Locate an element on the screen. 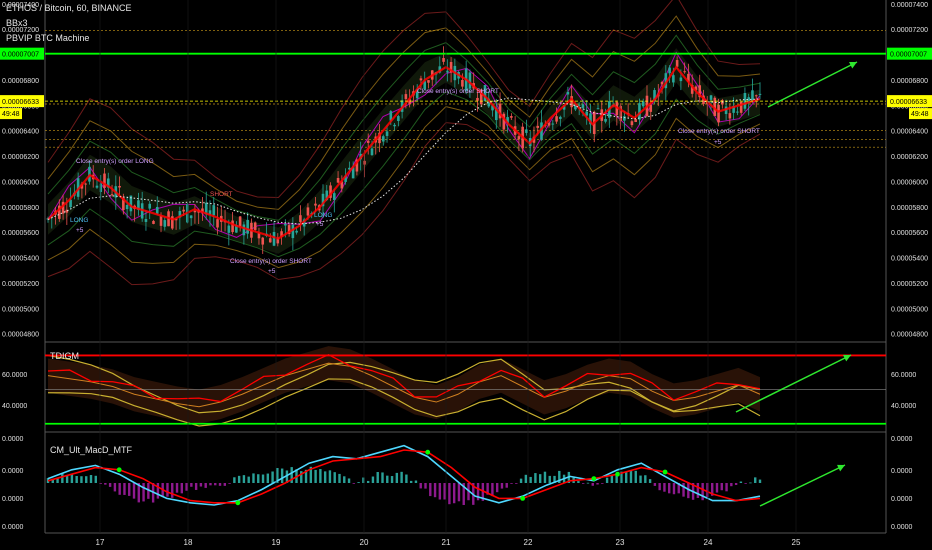 The image size is (932, 550). time-tick: 23 is located at coordinates (620, 542).